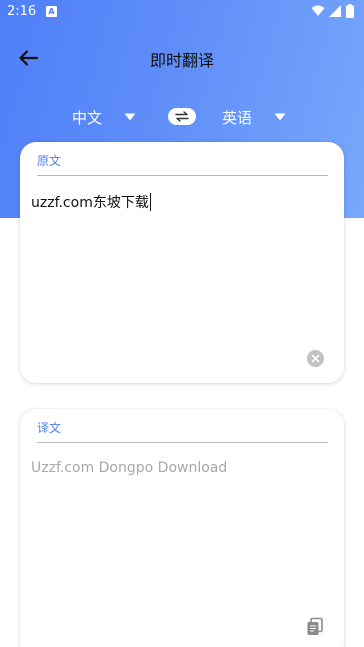 The width and height of the screenshot is (364, 647). Describe the element at coordinates (51, 11) in the screenshot. I see `notification-icon: A` at that location.